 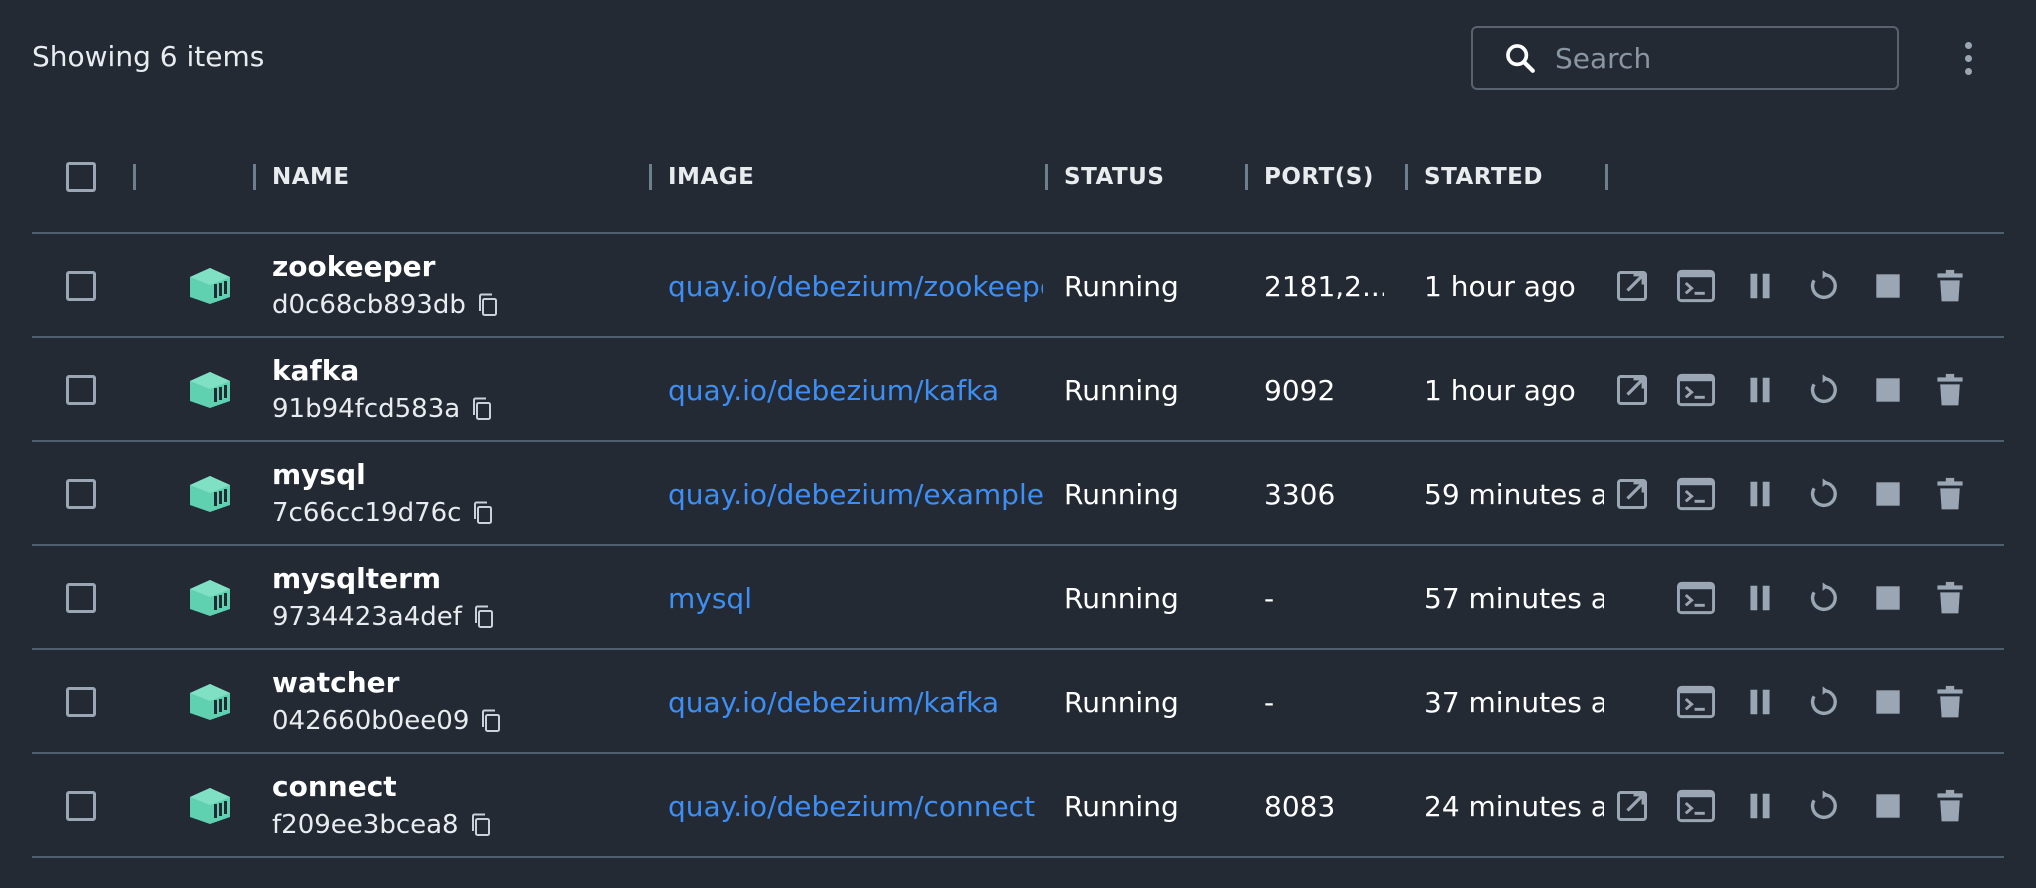 What do you see at coordinates (356, 578) in the screenshot?
I see `container-name: mysqlterm` at bounding box center [356, 578].